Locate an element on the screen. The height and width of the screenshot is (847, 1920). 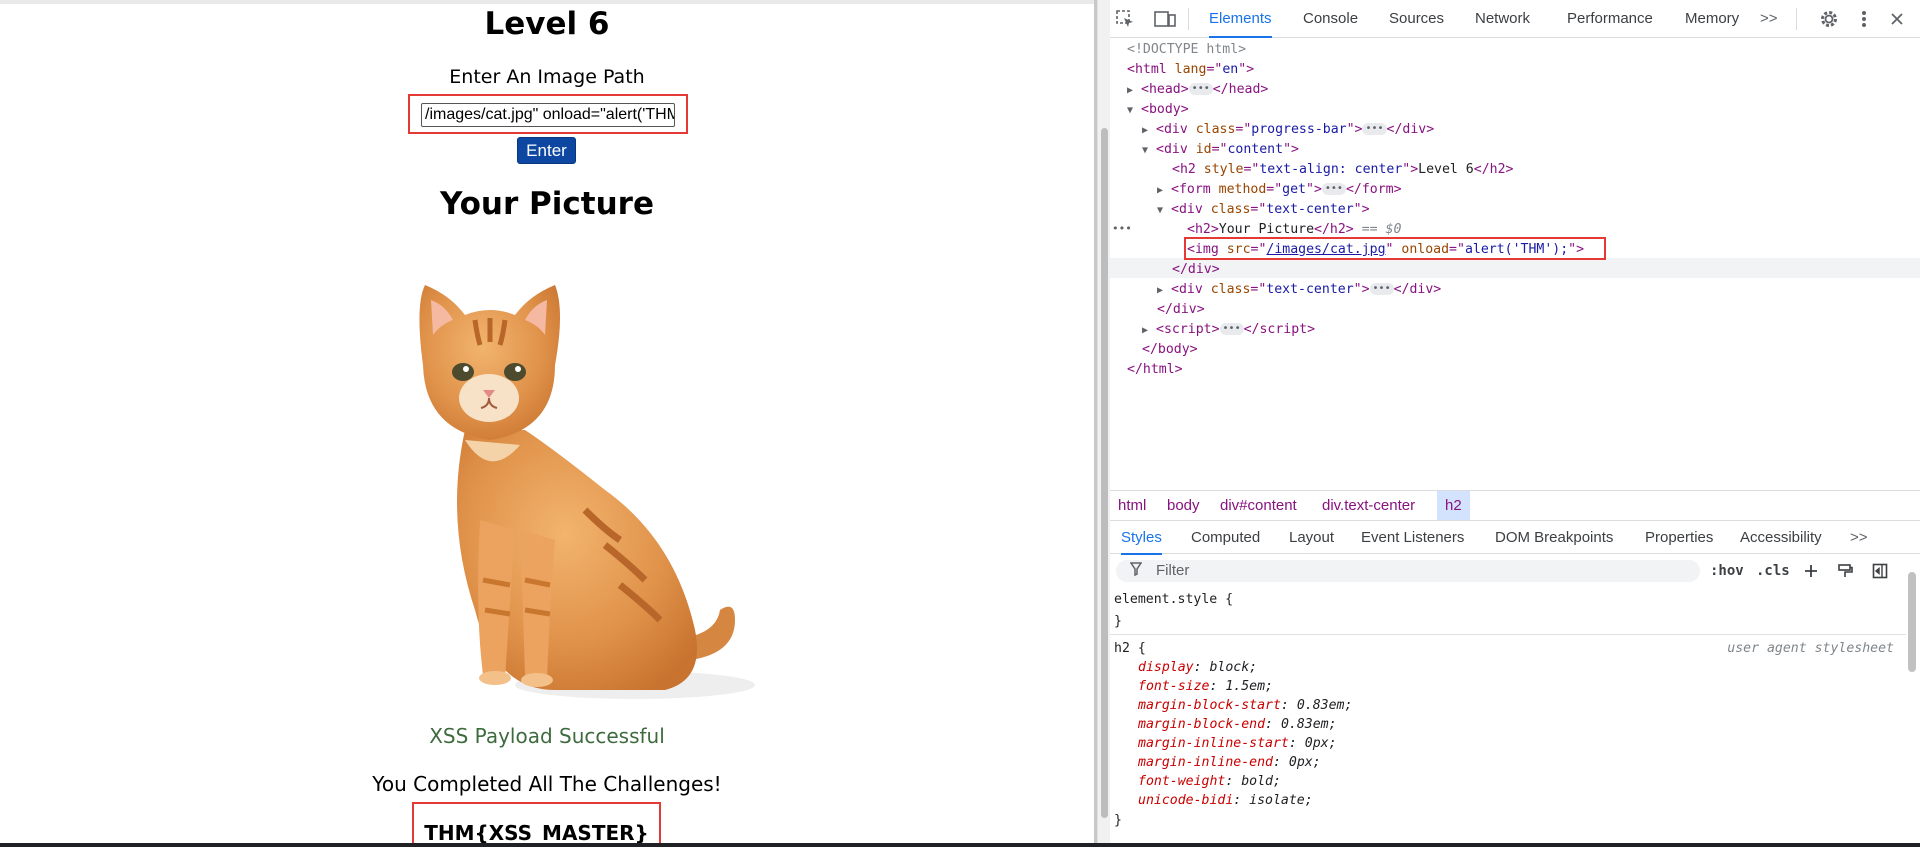
crumb-div-content: div#content is located at coordinates (1258, 506).